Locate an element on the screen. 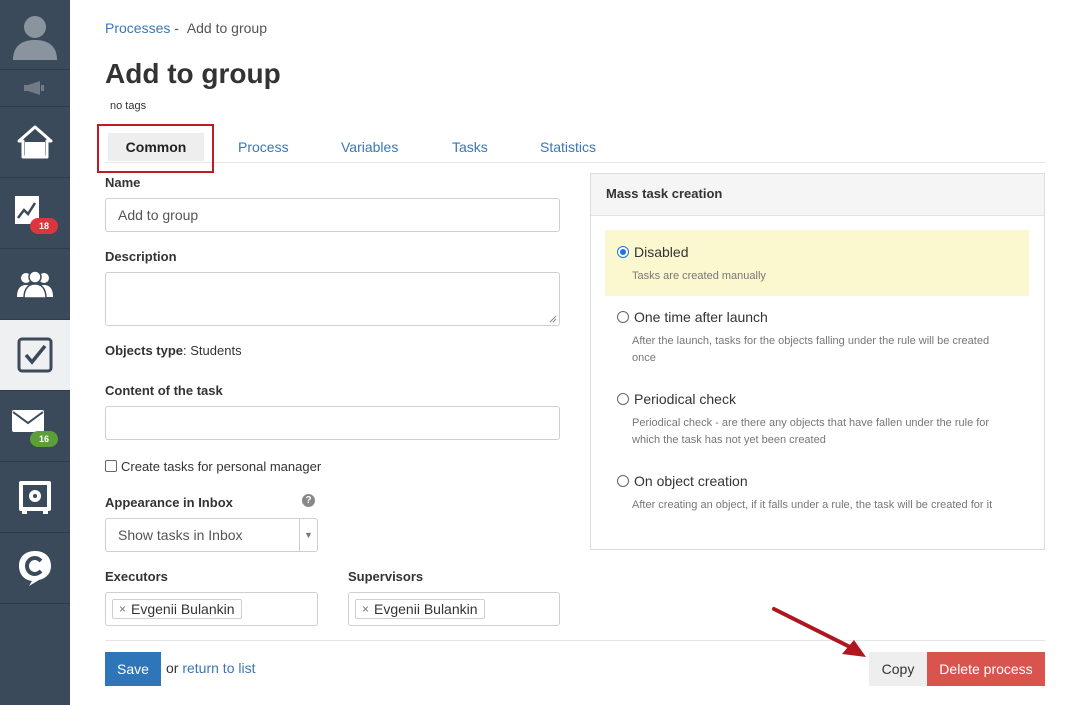  content-input is located at coordinates (332, 423).